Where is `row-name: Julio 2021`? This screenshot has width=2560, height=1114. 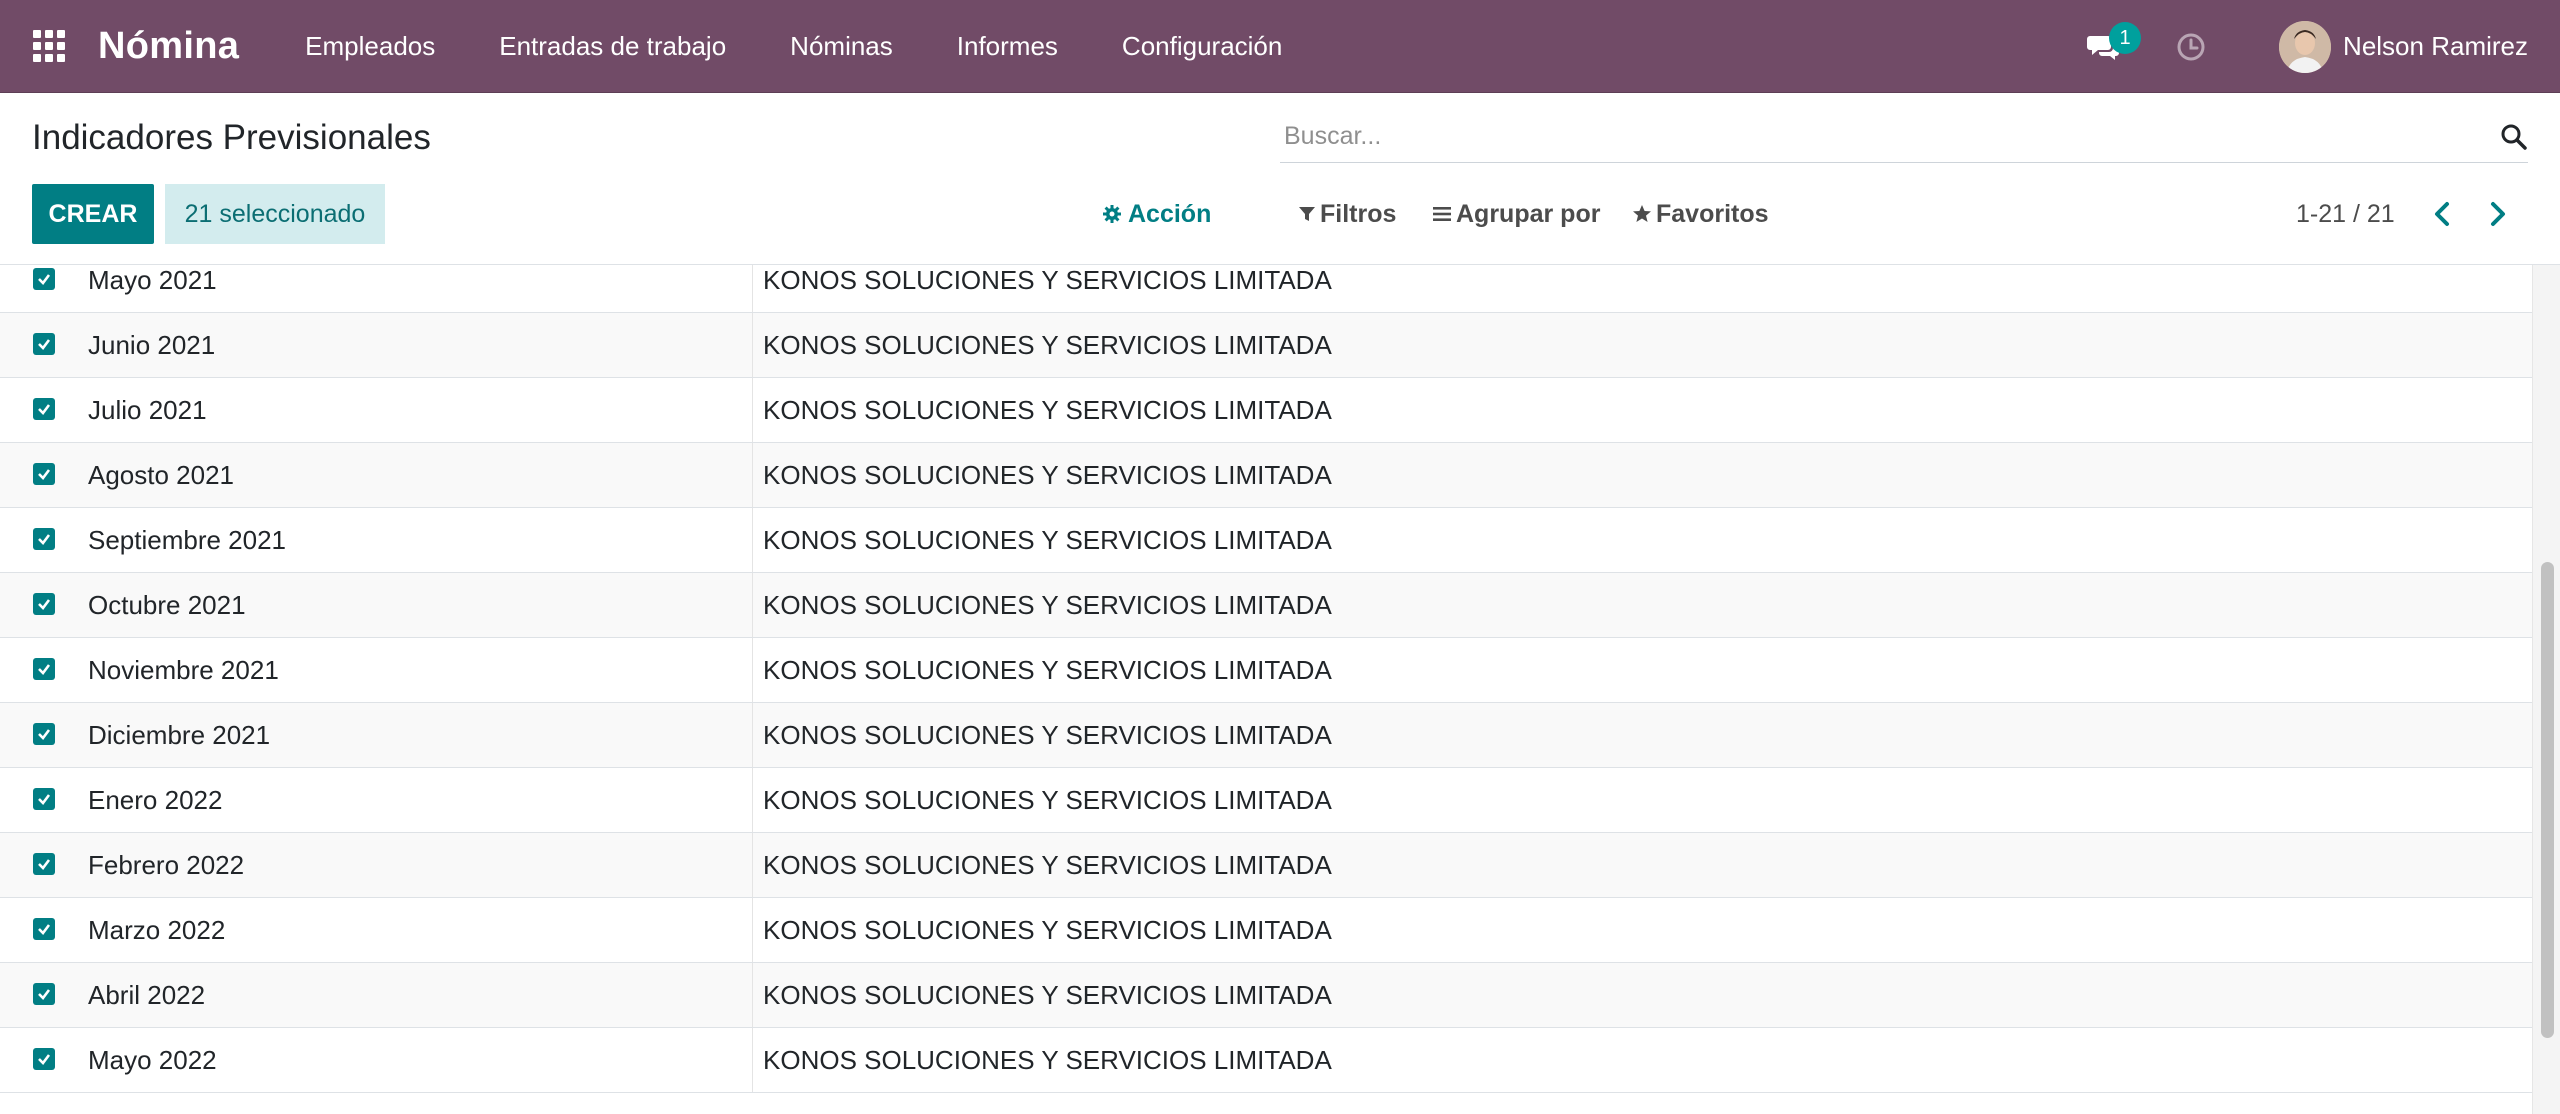 row-name: Julio 2021 is located at coordinates (147, 410).